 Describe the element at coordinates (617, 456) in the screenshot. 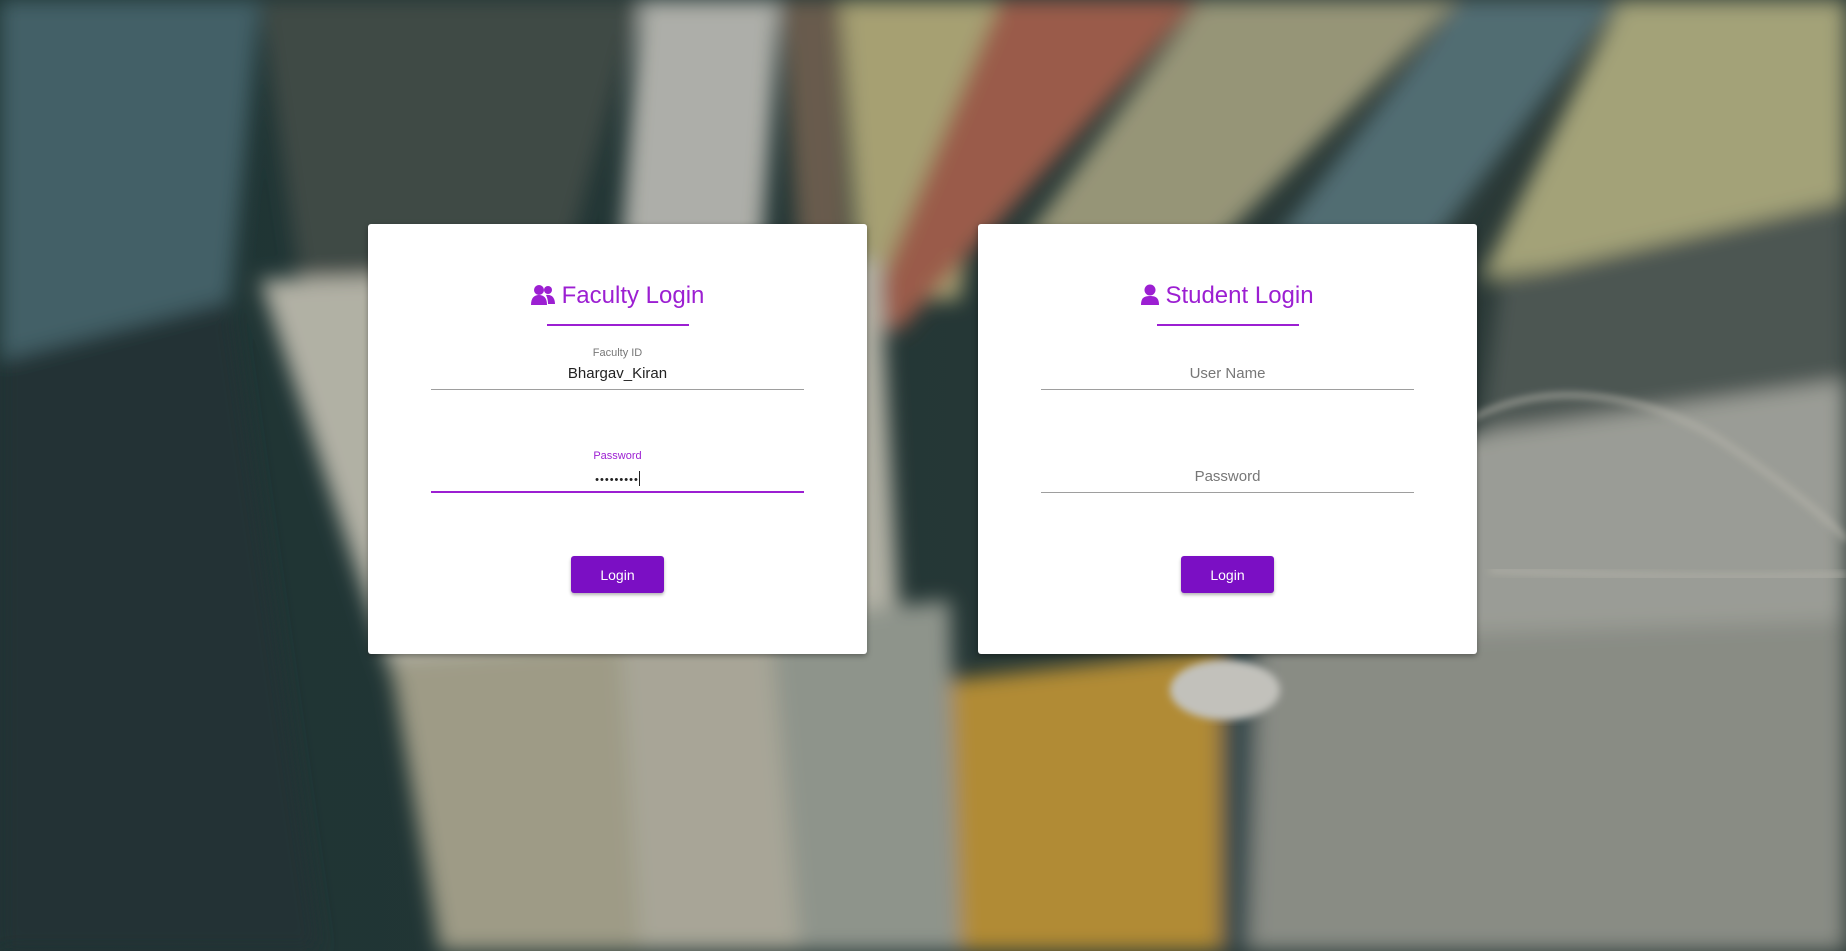

I see `faculty-password-label: Password` at that location.